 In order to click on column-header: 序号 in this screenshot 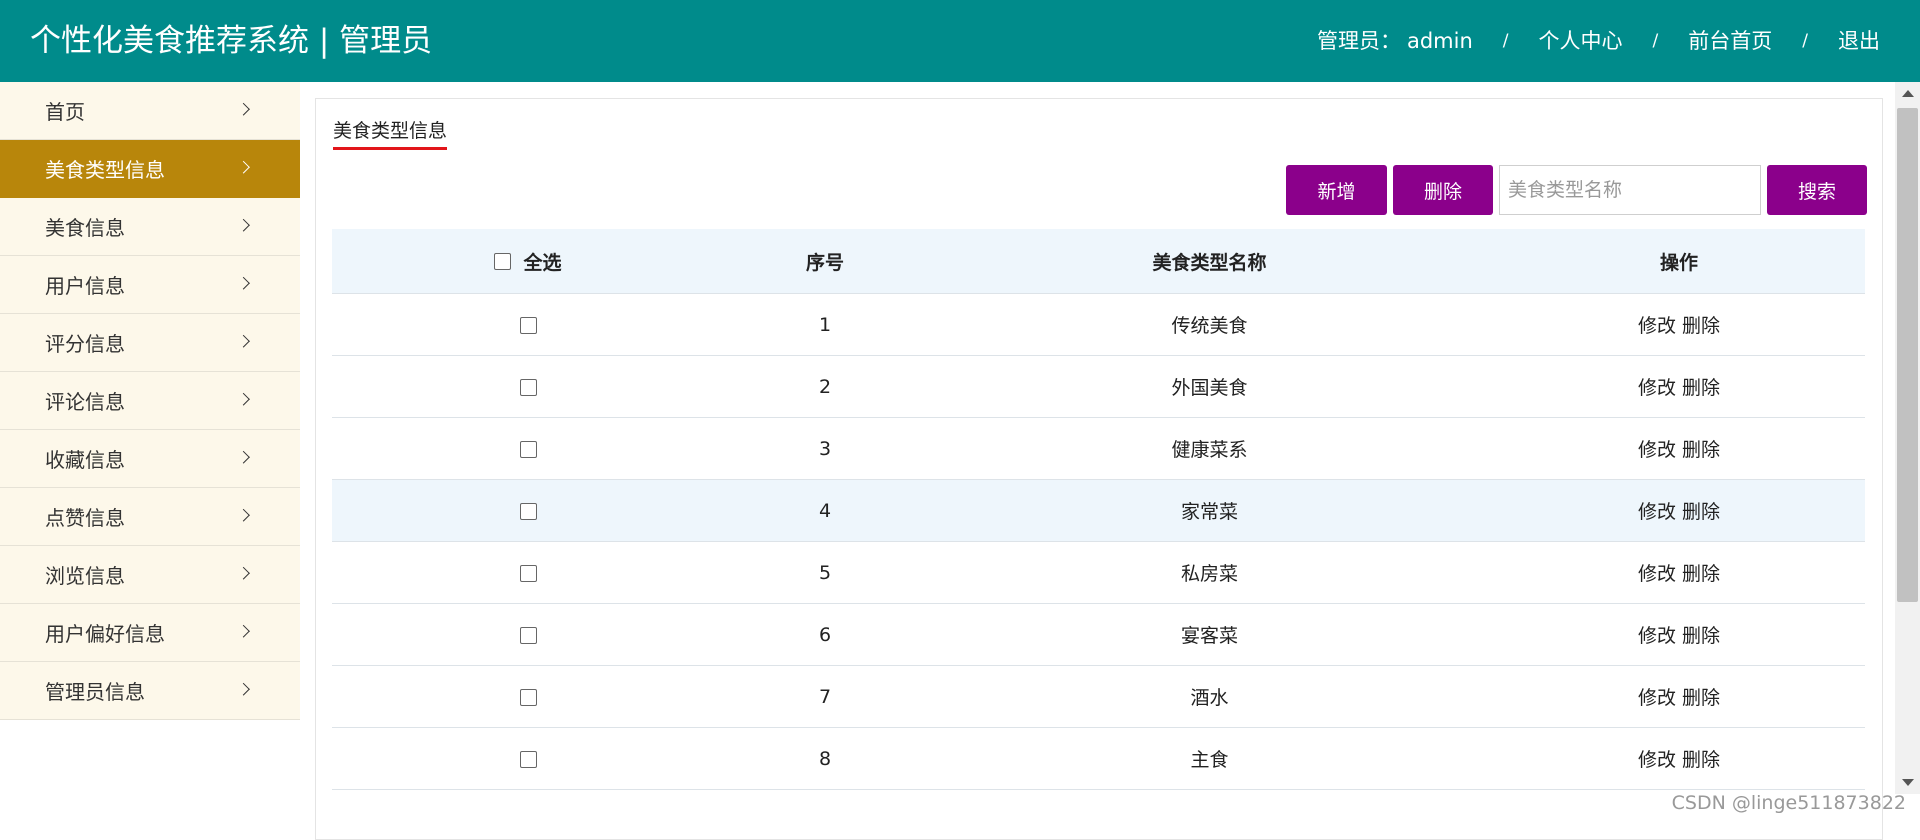, I will do `click(825, 261)`.